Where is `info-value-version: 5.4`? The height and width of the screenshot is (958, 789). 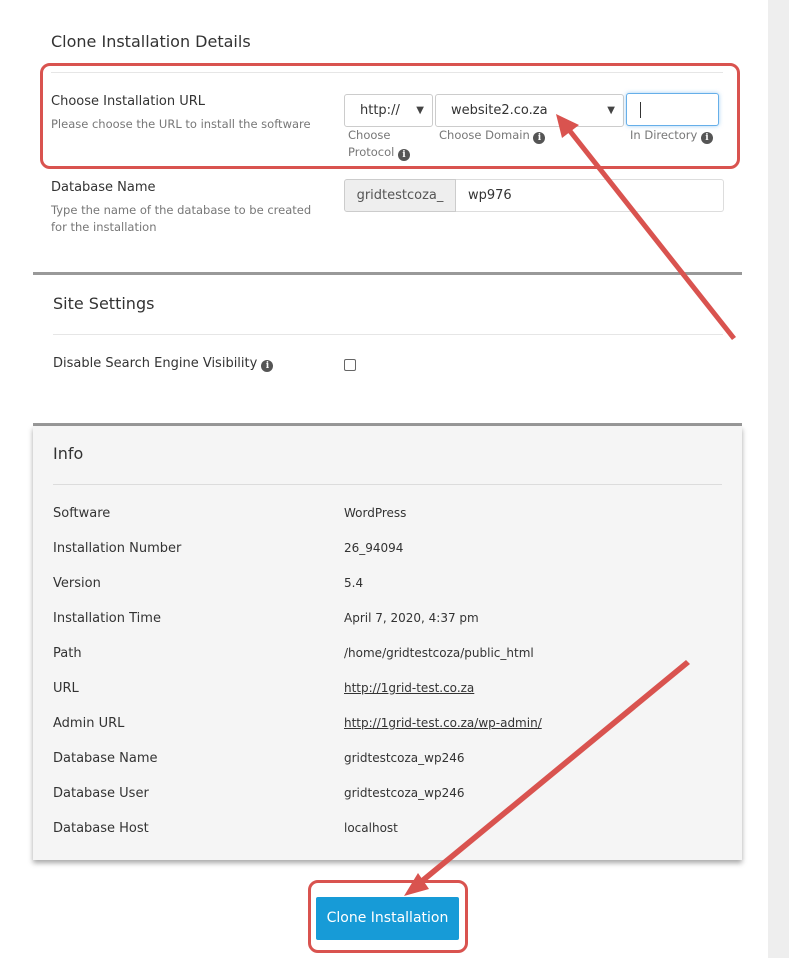 info-value-version: 5.4 is located at coordinates (354, 583).